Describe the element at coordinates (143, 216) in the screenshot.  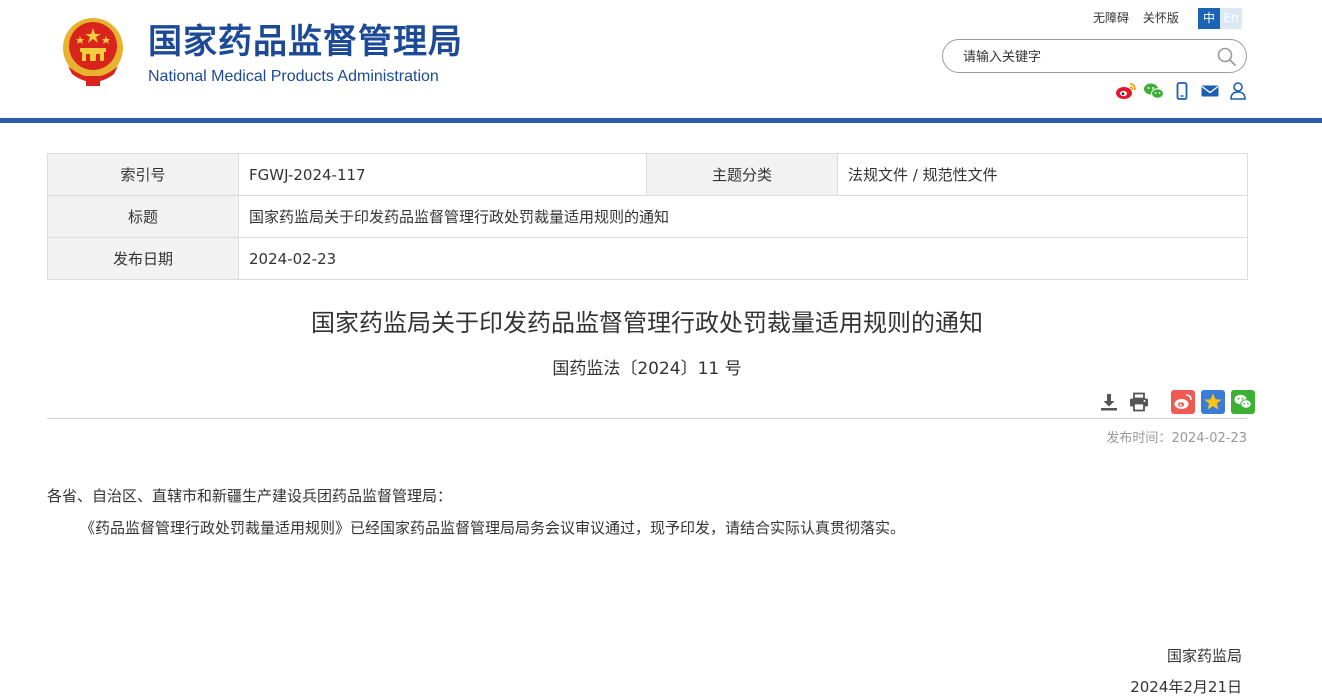
I see `title-label: 标题` at that location.